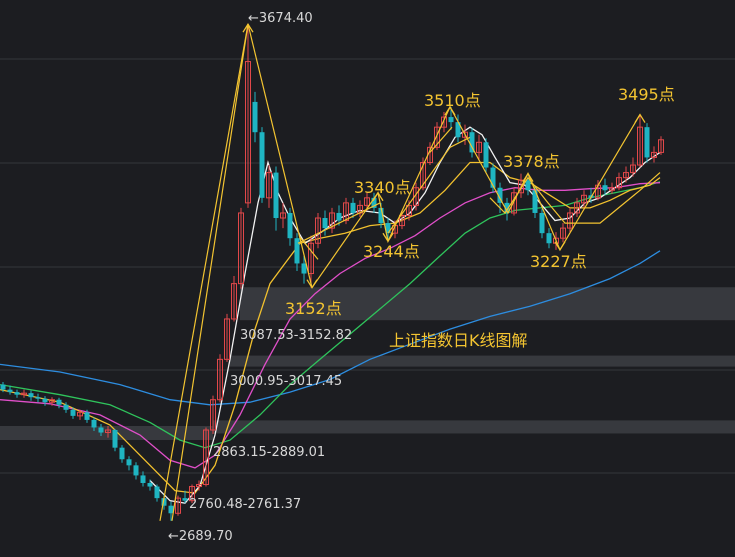 This screenshot has width=735, height=557. I want to click on wave-label-3378: 3378点, so click(531, 161).